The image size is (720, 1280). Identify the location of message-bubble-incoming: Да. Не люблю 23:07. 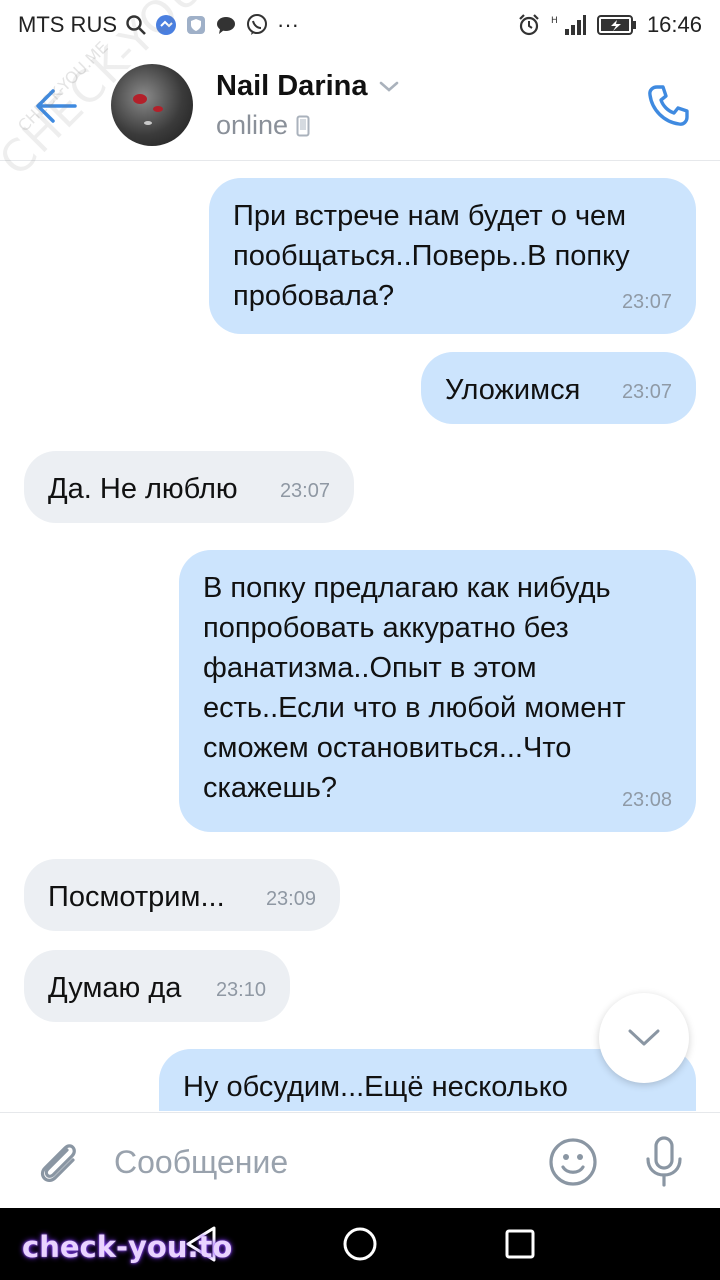
(189, 487).